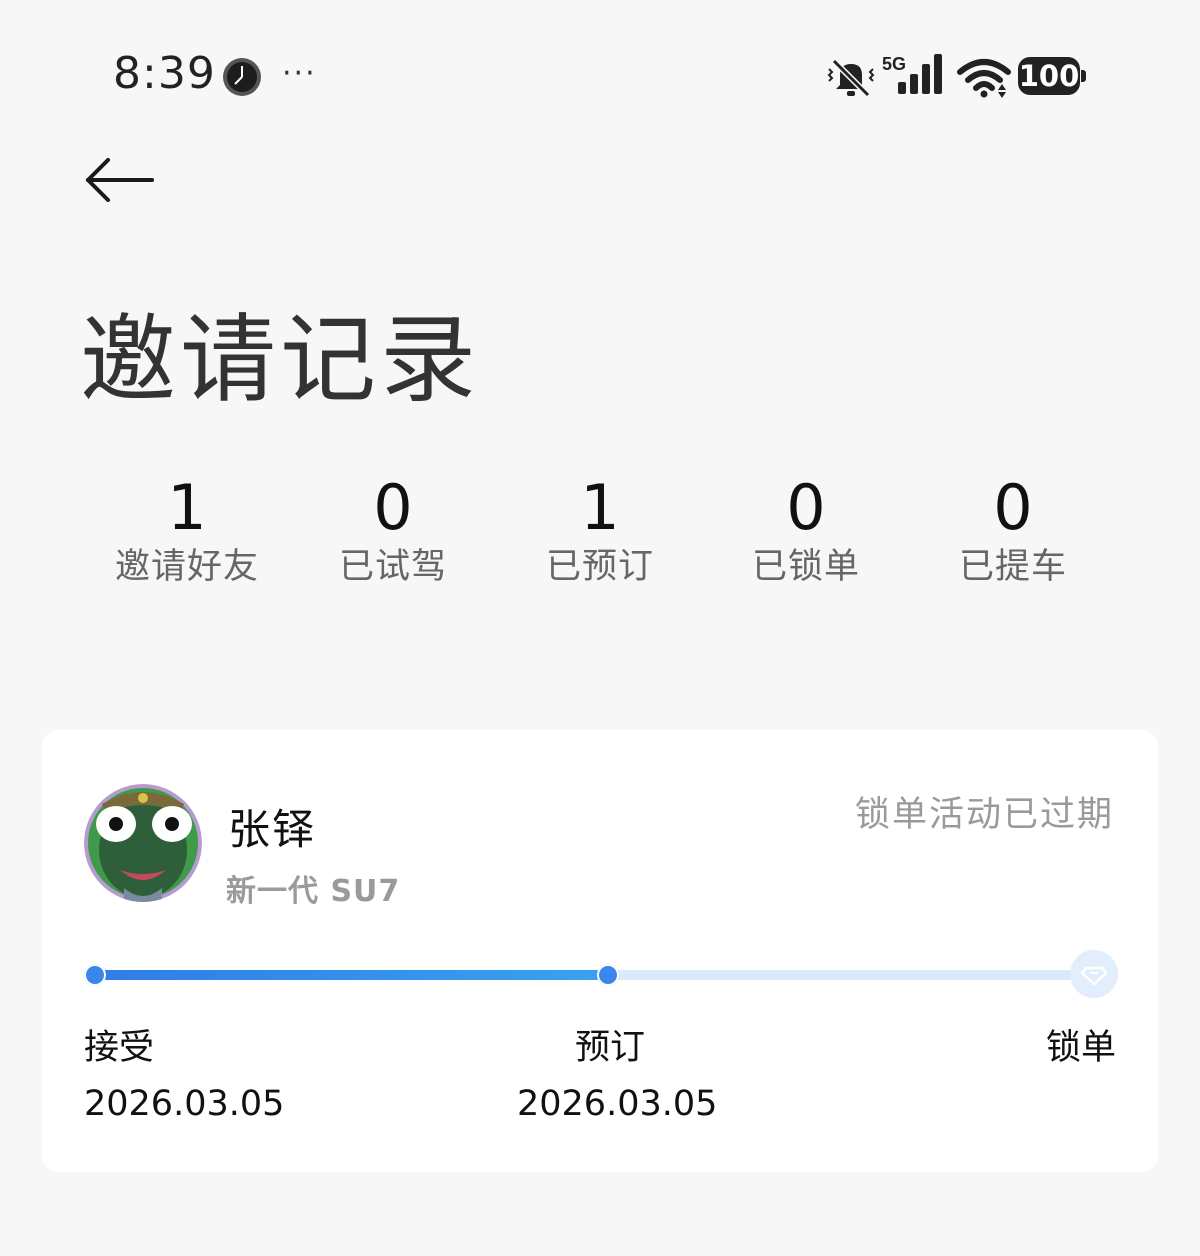  I want to click on network-type-label: 5G, so click(894, 64).